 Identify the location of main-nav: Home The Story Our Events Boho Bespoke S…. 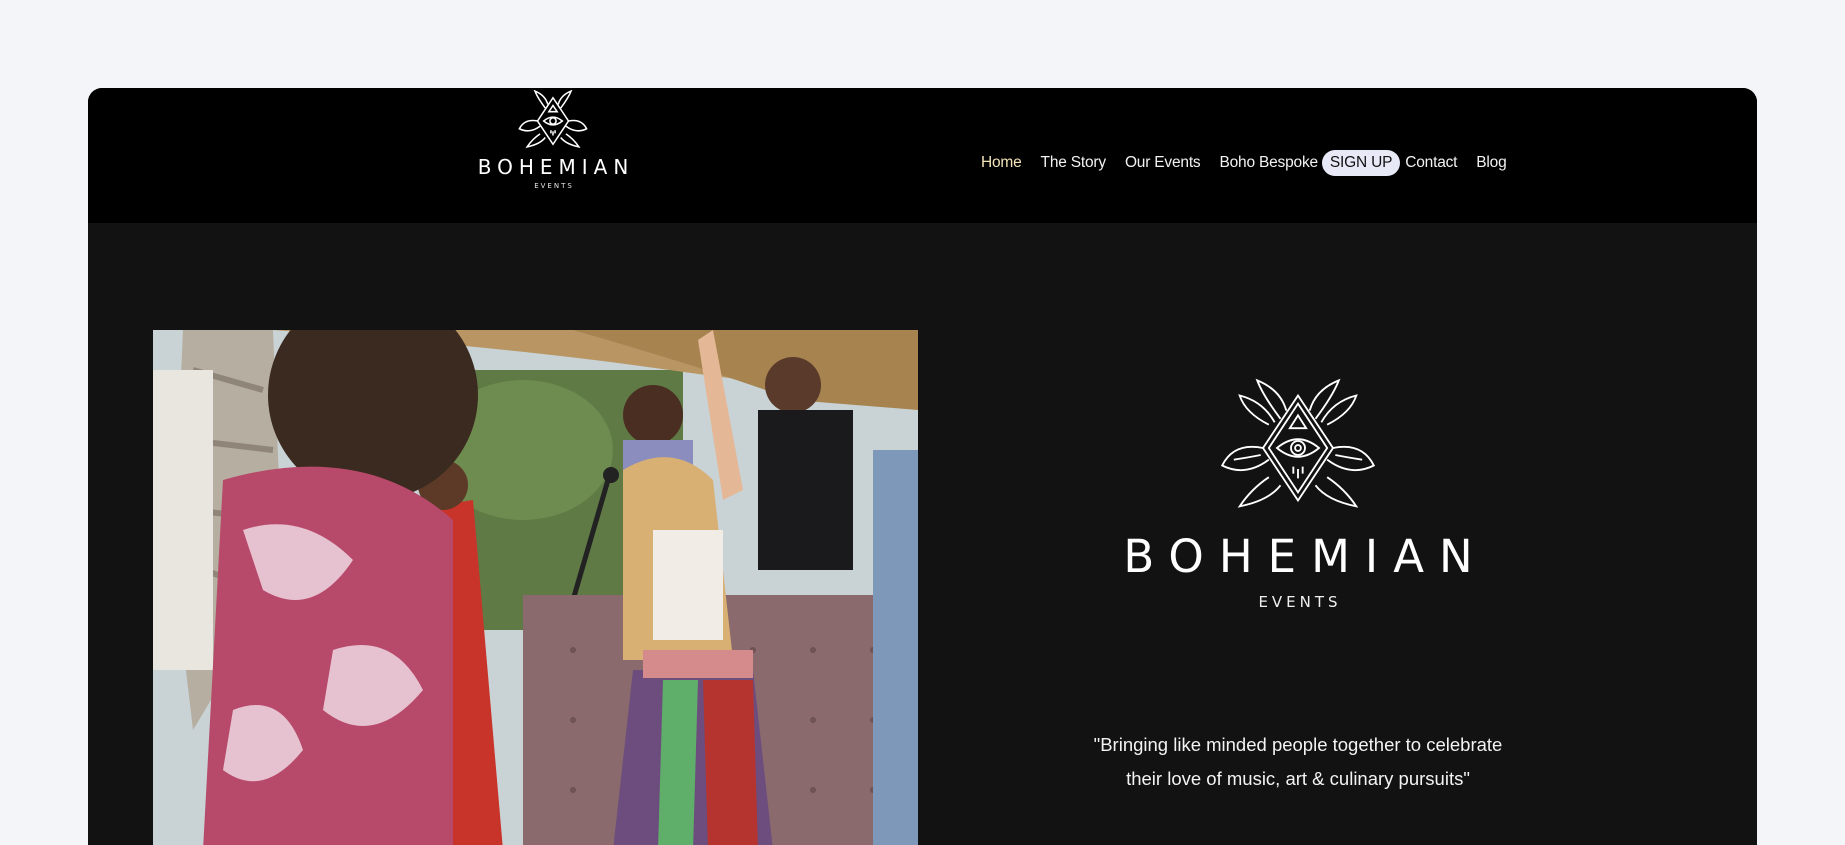
(1253, 163).